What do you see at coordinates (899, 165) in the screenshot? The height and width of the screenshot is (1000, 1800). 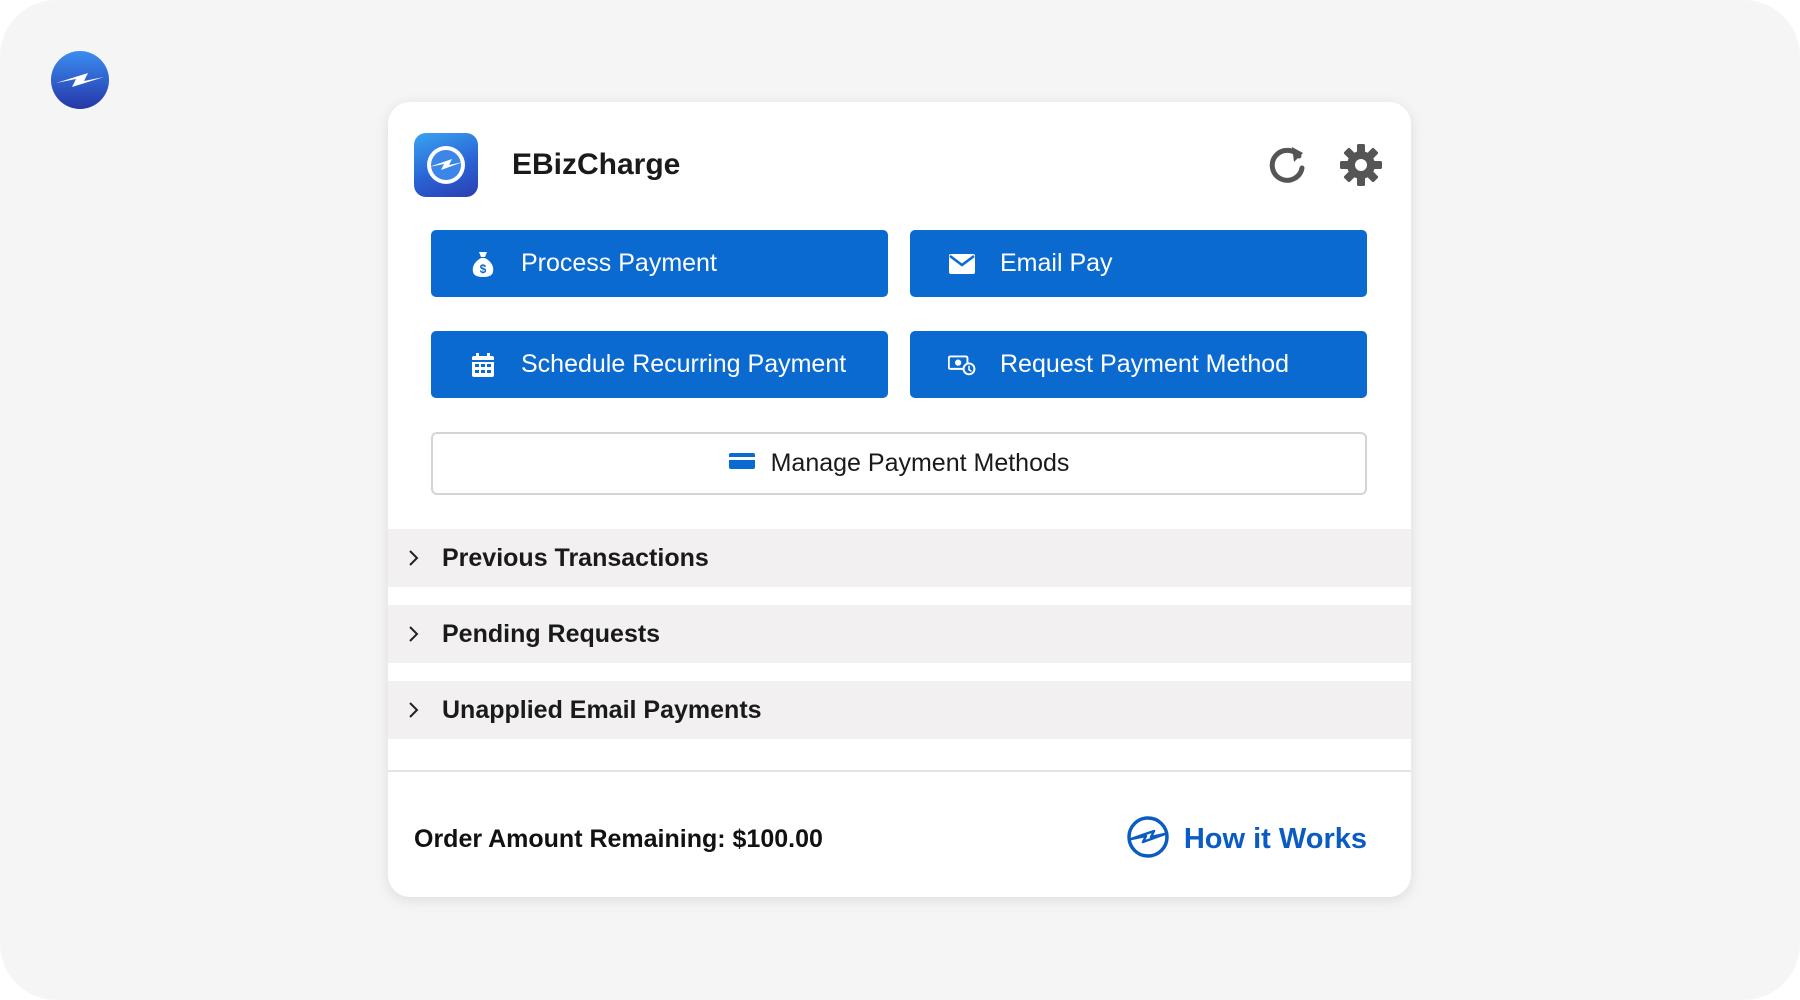 I see `panel-header: EBizCharge` at bounding box center [899, 165].